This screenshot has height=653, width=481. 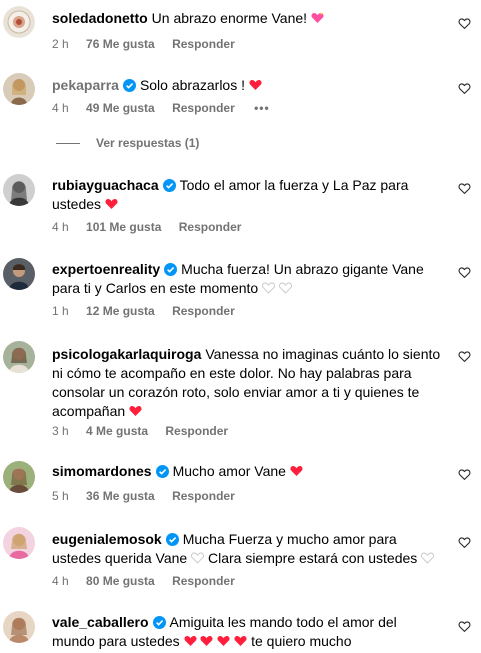 What do you see at coordinates (60, 311) in the screenshot?
I see `comment-time: 1 h` at bounding box center [60, 311].